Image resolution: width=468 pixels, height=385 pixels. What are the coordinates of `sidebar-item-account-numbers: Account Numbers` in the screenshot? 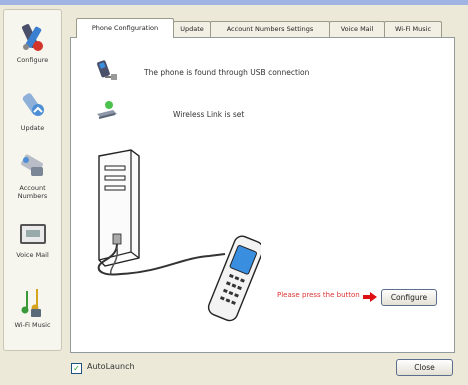 It's located at (32, 176).